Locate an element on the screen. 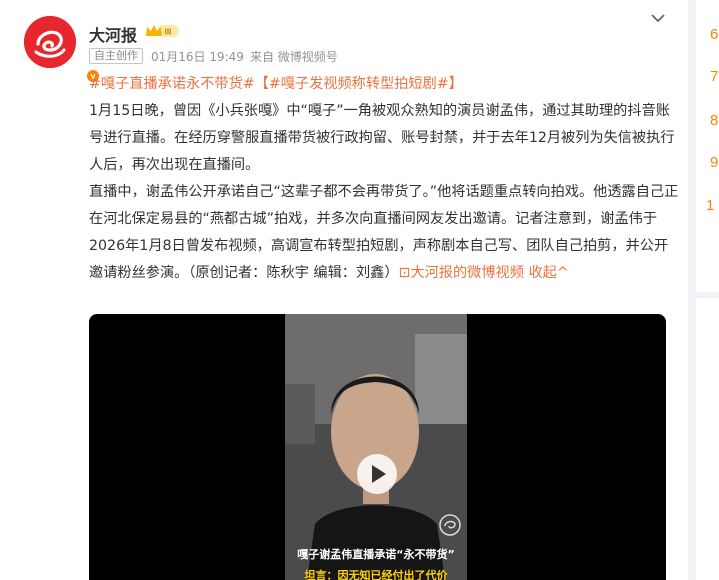 This screenshot has width=719, height=580. video-caption-2: 坦言：因无知已经付出了代价 is located at coordinates (376, 574).